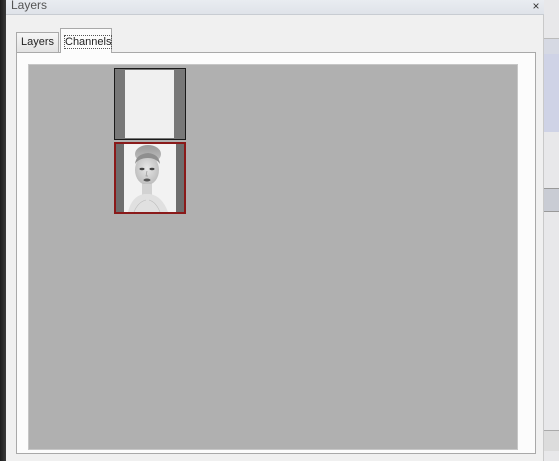 The height and width of the screenshot is (461, 559). I want to click on portrait-image, so click(150, 178).